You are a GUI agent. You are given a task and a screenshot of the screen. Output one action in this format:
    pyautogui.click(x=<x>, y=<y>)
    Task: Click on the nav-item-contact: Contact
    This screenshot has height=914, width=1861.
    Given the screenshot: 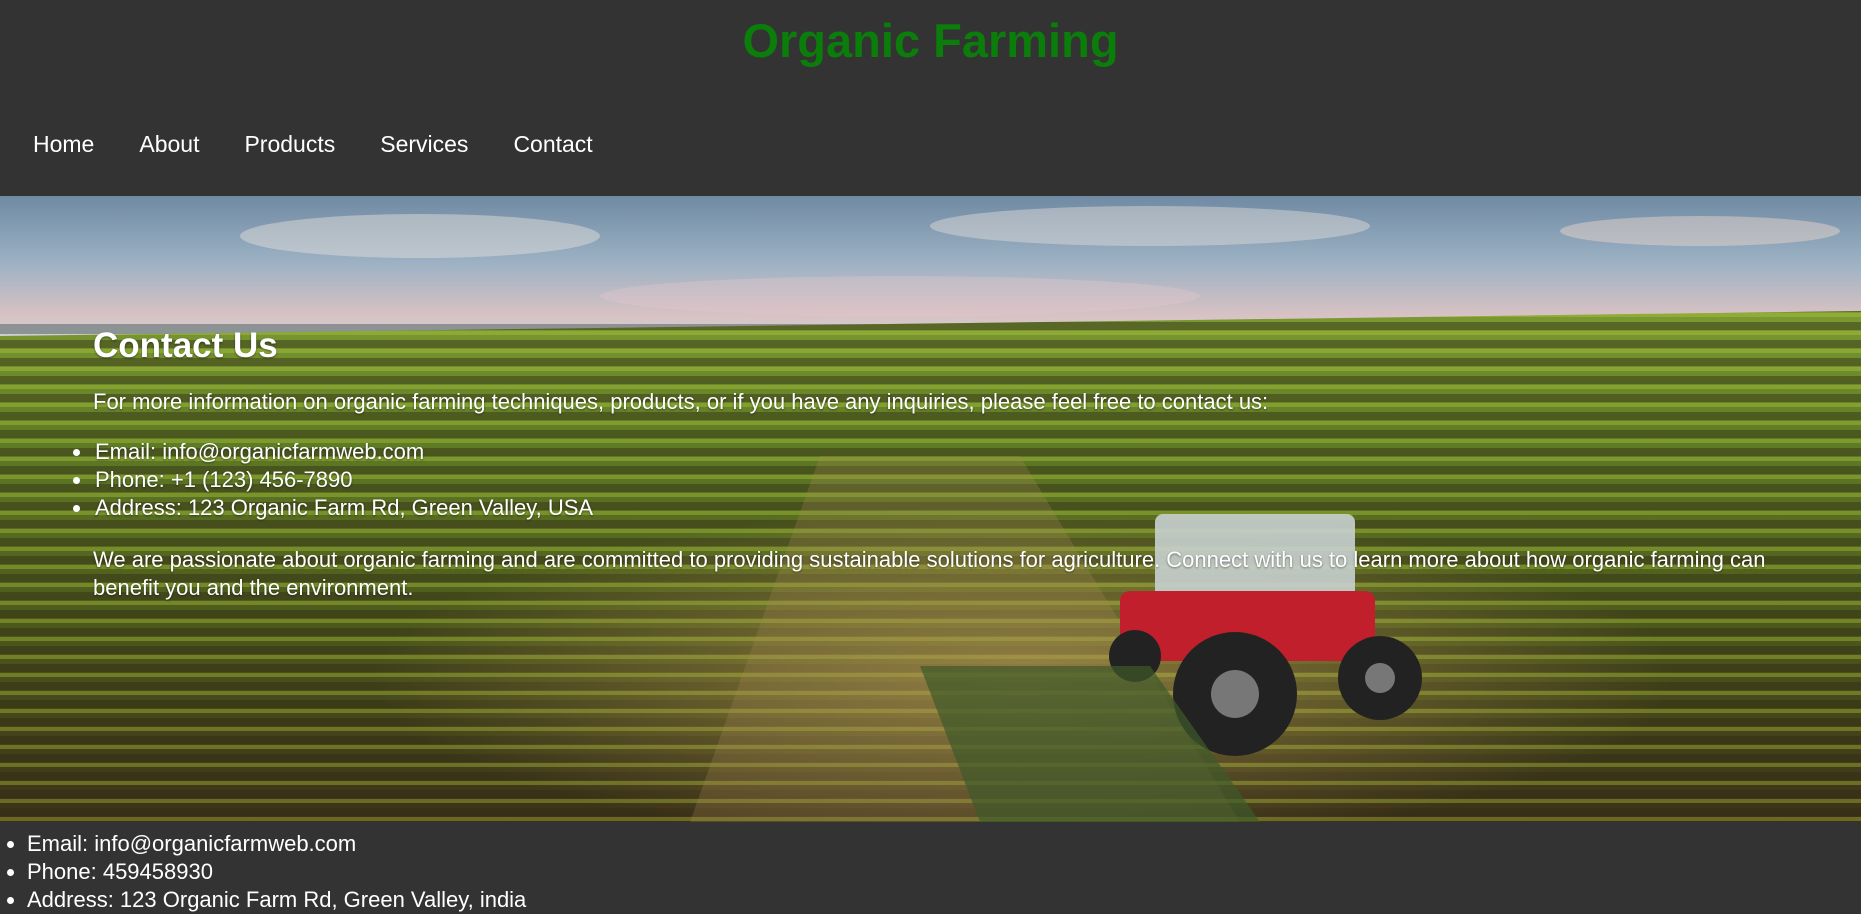 What is the action you would take?
    pyautogui.click(x=575, y=144)
    